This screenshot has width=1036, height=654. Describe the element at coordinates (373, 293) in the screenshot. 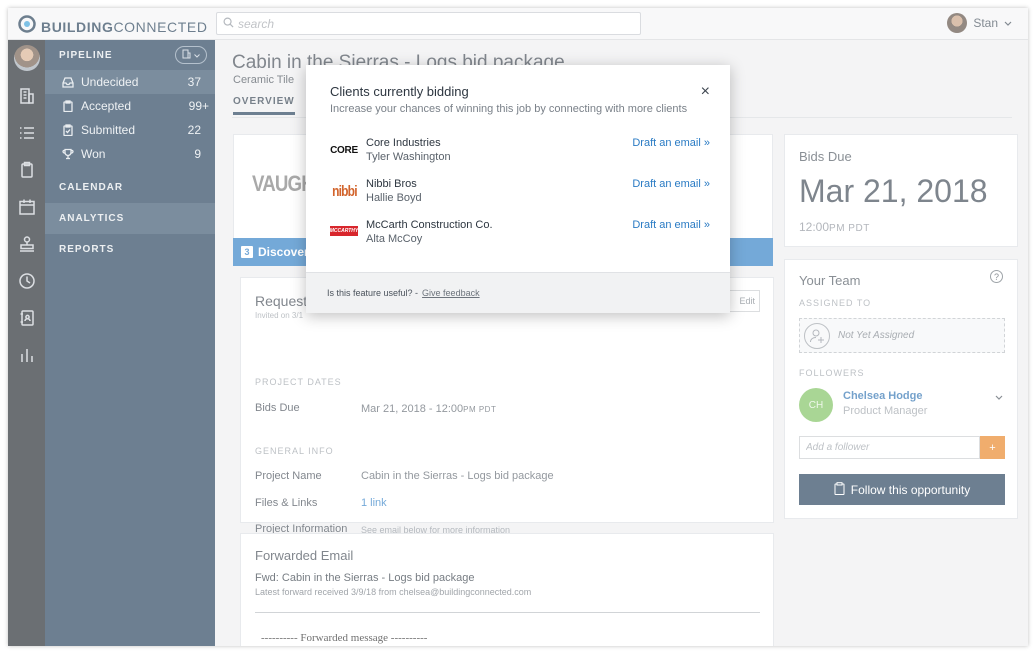

I see `feedback-question: Is this feature useful? -` at that location.